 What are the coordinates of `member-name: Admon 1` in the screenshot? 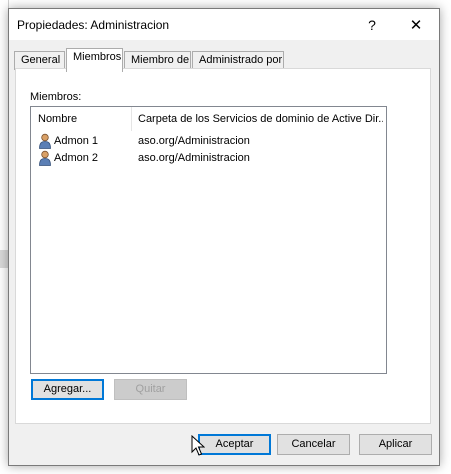 It's located at (76, 141).